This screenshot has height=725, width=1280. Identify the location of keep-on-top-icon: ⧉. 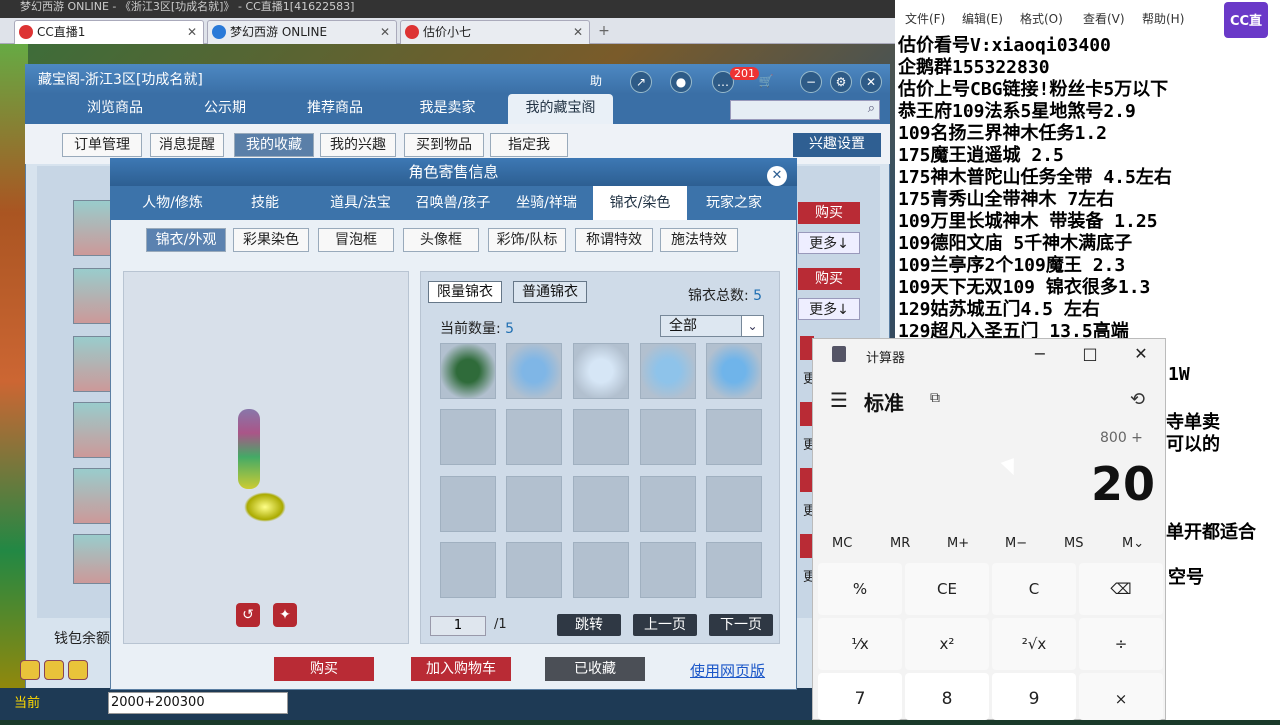
(935, 398).